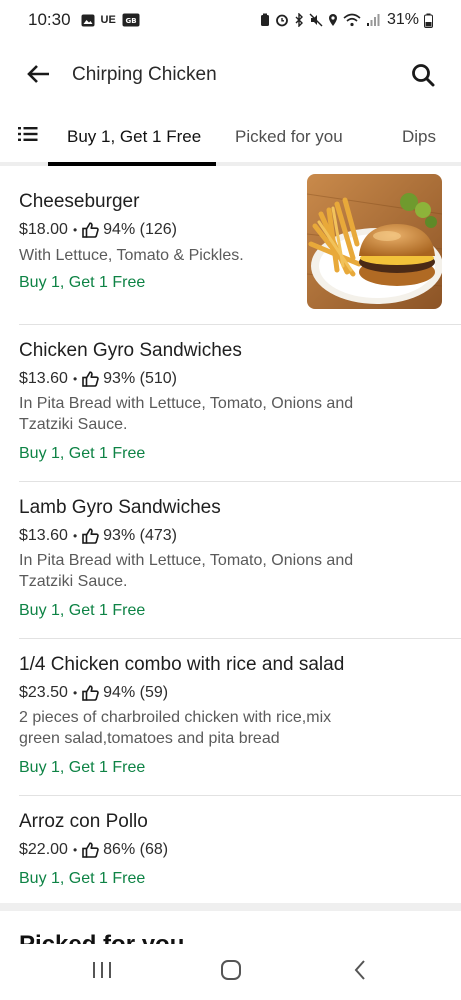 The image size is (461, 1000). I want to click on item-meta: $13.60 • 93% (510), so click(98, 379).